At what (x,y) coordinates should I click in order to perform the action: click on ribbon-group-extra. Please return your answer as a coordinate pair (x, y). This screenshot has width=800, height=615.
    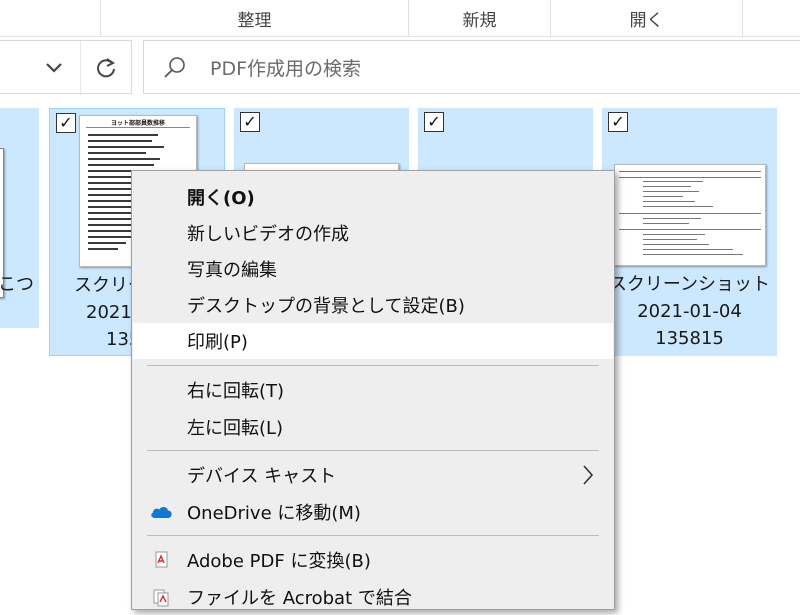
    Looking at the image, I should click on (771, 18).